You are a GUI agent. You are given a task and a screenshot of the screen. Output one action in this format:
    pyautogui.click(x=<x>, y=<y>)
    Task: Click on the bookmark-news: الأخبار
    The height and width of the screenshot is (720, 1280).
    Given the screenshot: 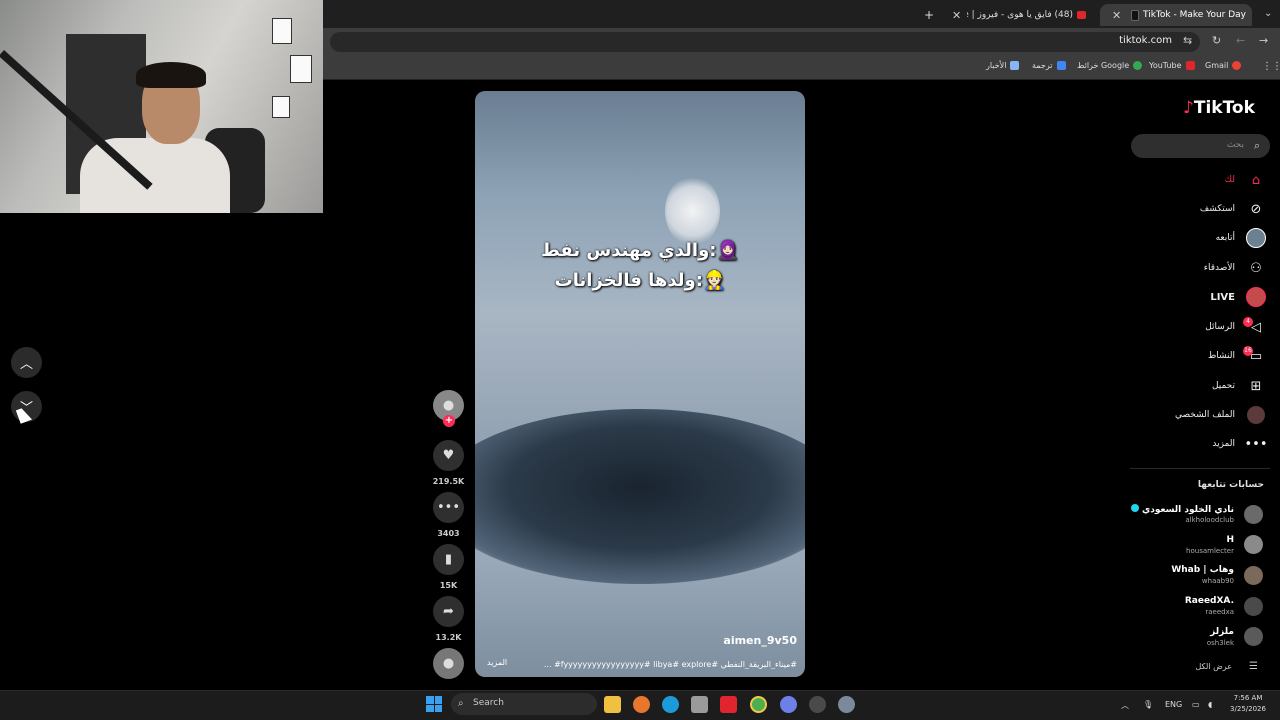 What is the action you would take?
    pyautogui.click(x=1003, y=65)
    